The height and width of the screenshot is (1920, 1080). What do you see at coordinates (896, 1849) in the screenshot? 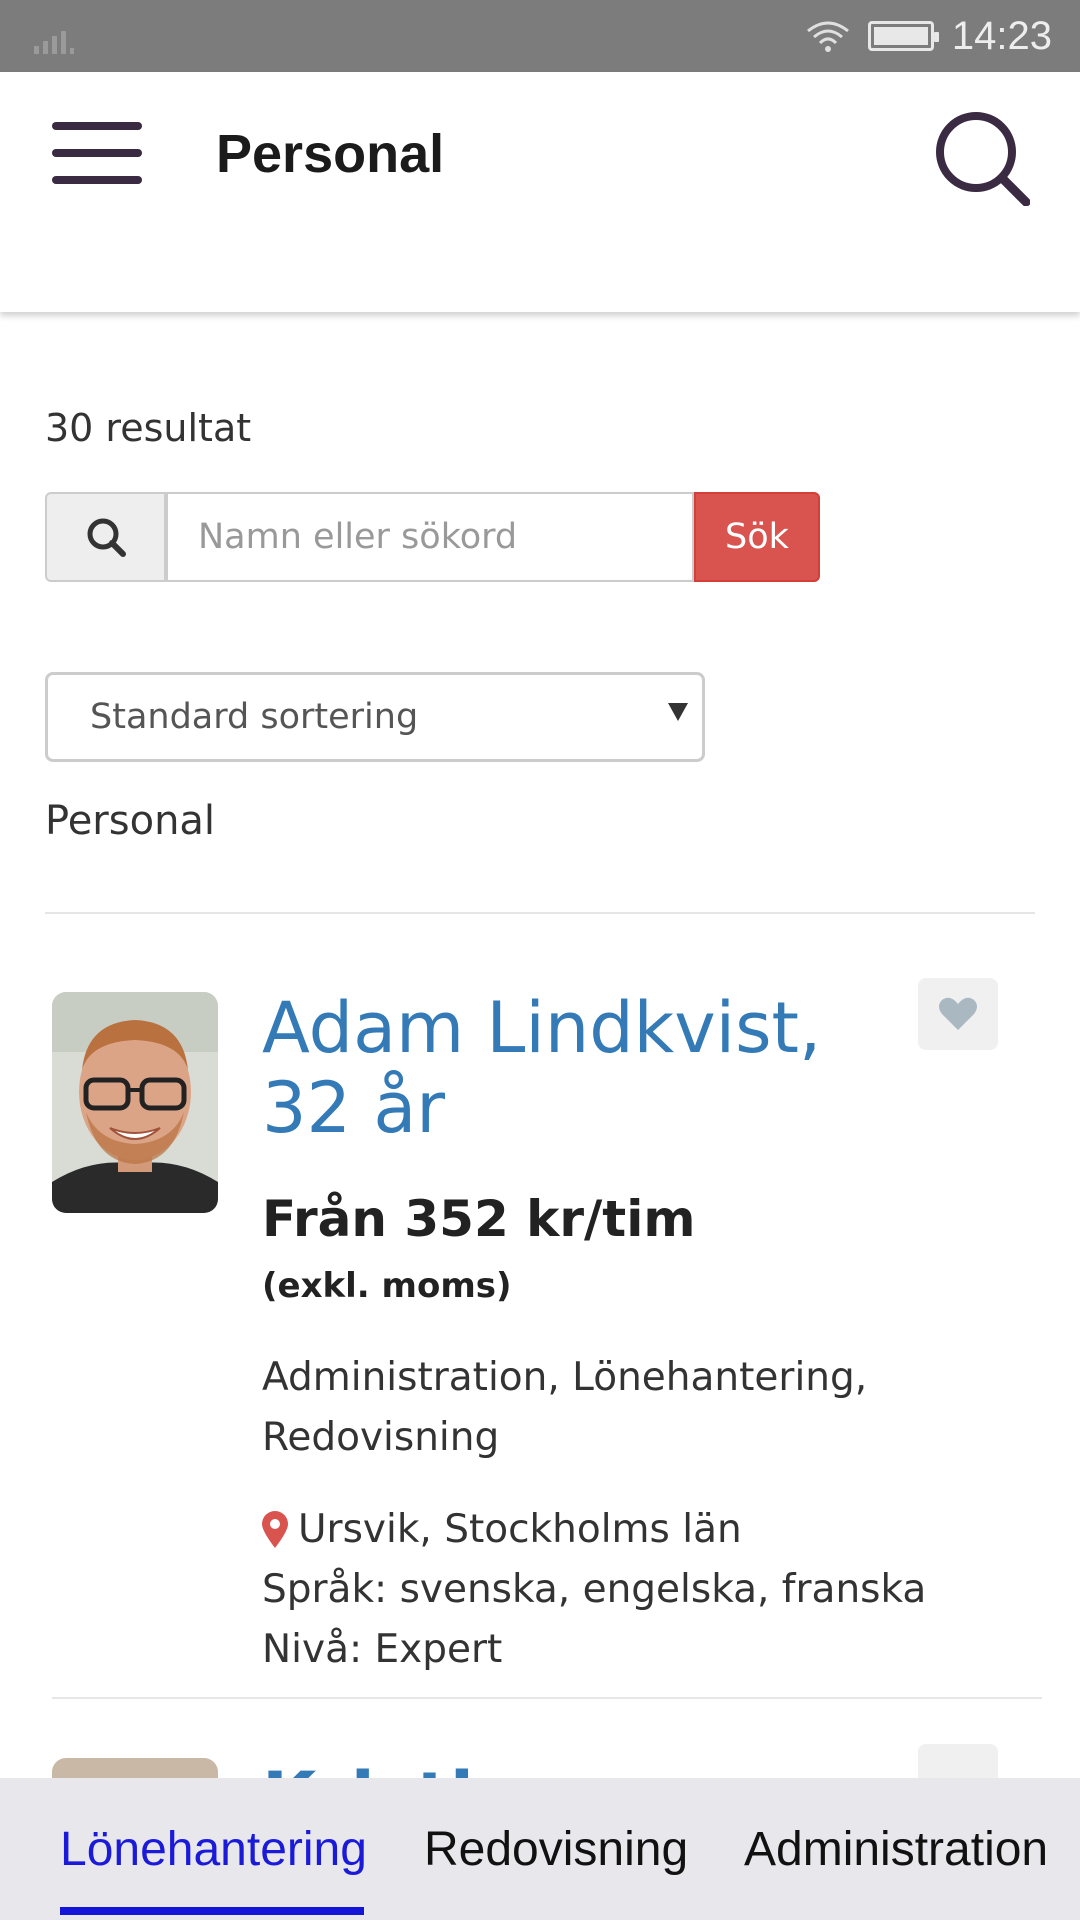
I see `tab-administration: Administration` at bounding box center [896, 1849].